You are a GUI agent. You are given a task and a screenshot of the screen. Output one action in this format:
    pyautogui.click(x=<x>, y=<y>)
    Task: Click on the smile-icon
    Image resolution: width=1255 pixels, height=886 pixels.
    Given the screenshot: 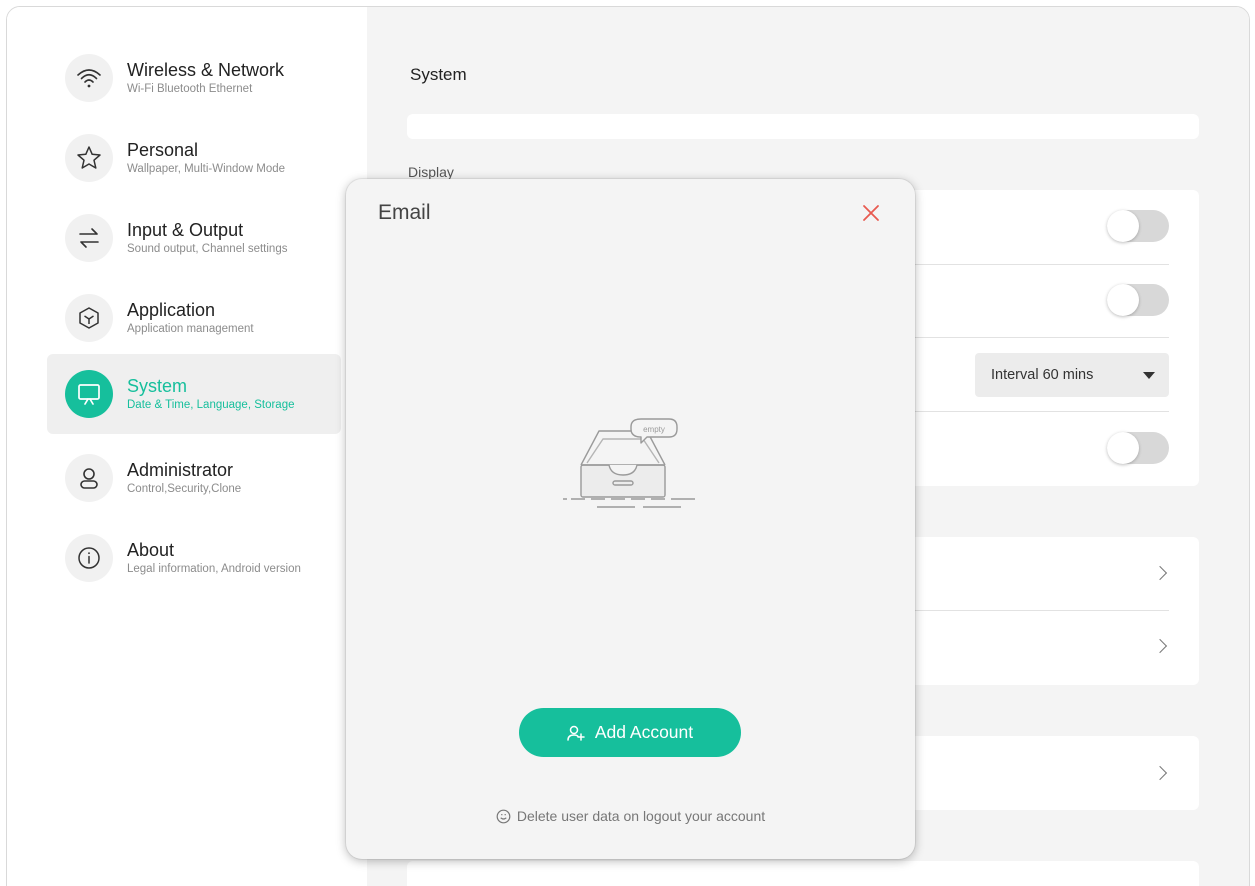 What is the action you would take?
    pyautogui.click(x=503, y=816)
    